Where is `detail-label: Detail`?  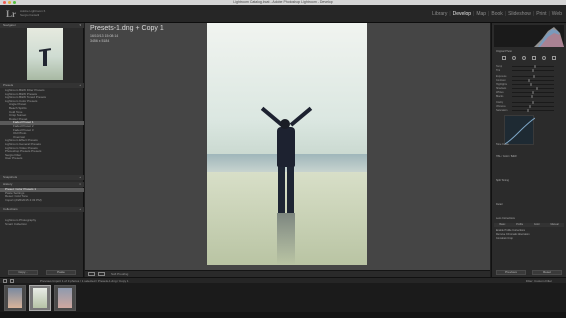
detail-label: Detail is located at coordinates (499, 204).